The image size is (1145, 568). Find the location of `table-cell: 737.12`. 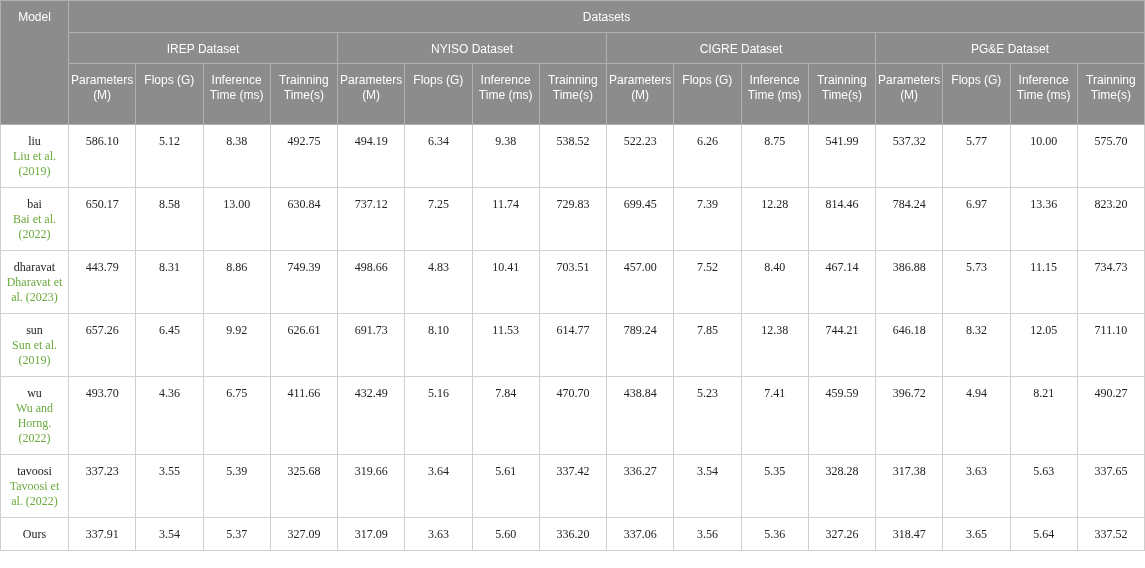

table-cell: 737.12 is located at coordinates (371, 219).